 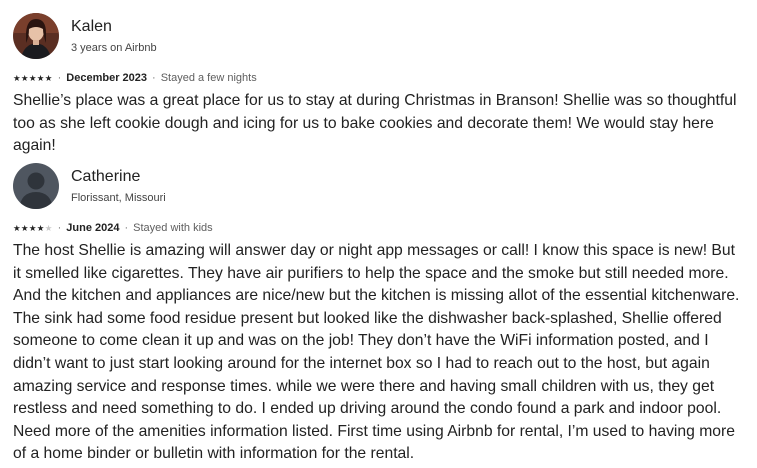 I want to click on avatar-photo-icon, so click(x=36, y=36).